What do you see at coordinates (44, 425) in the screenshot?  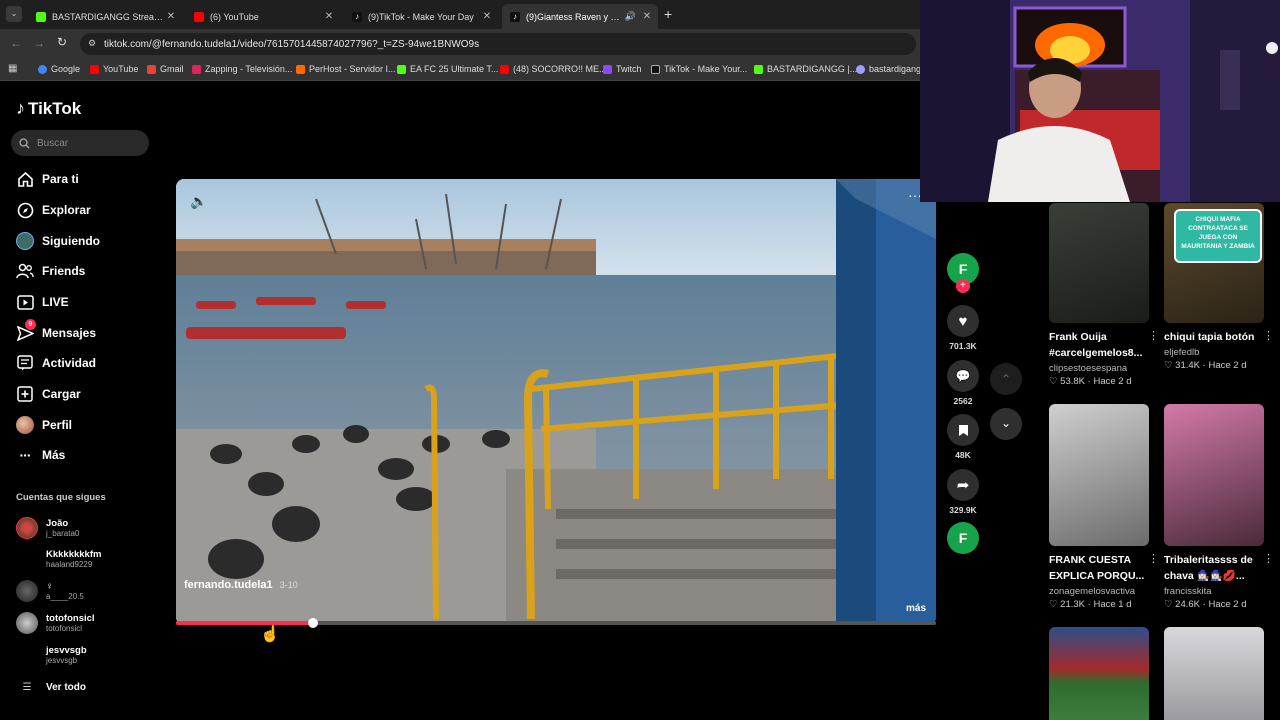 I see `nav-item-perfil: Perfil` at bounding box center [44, 425].